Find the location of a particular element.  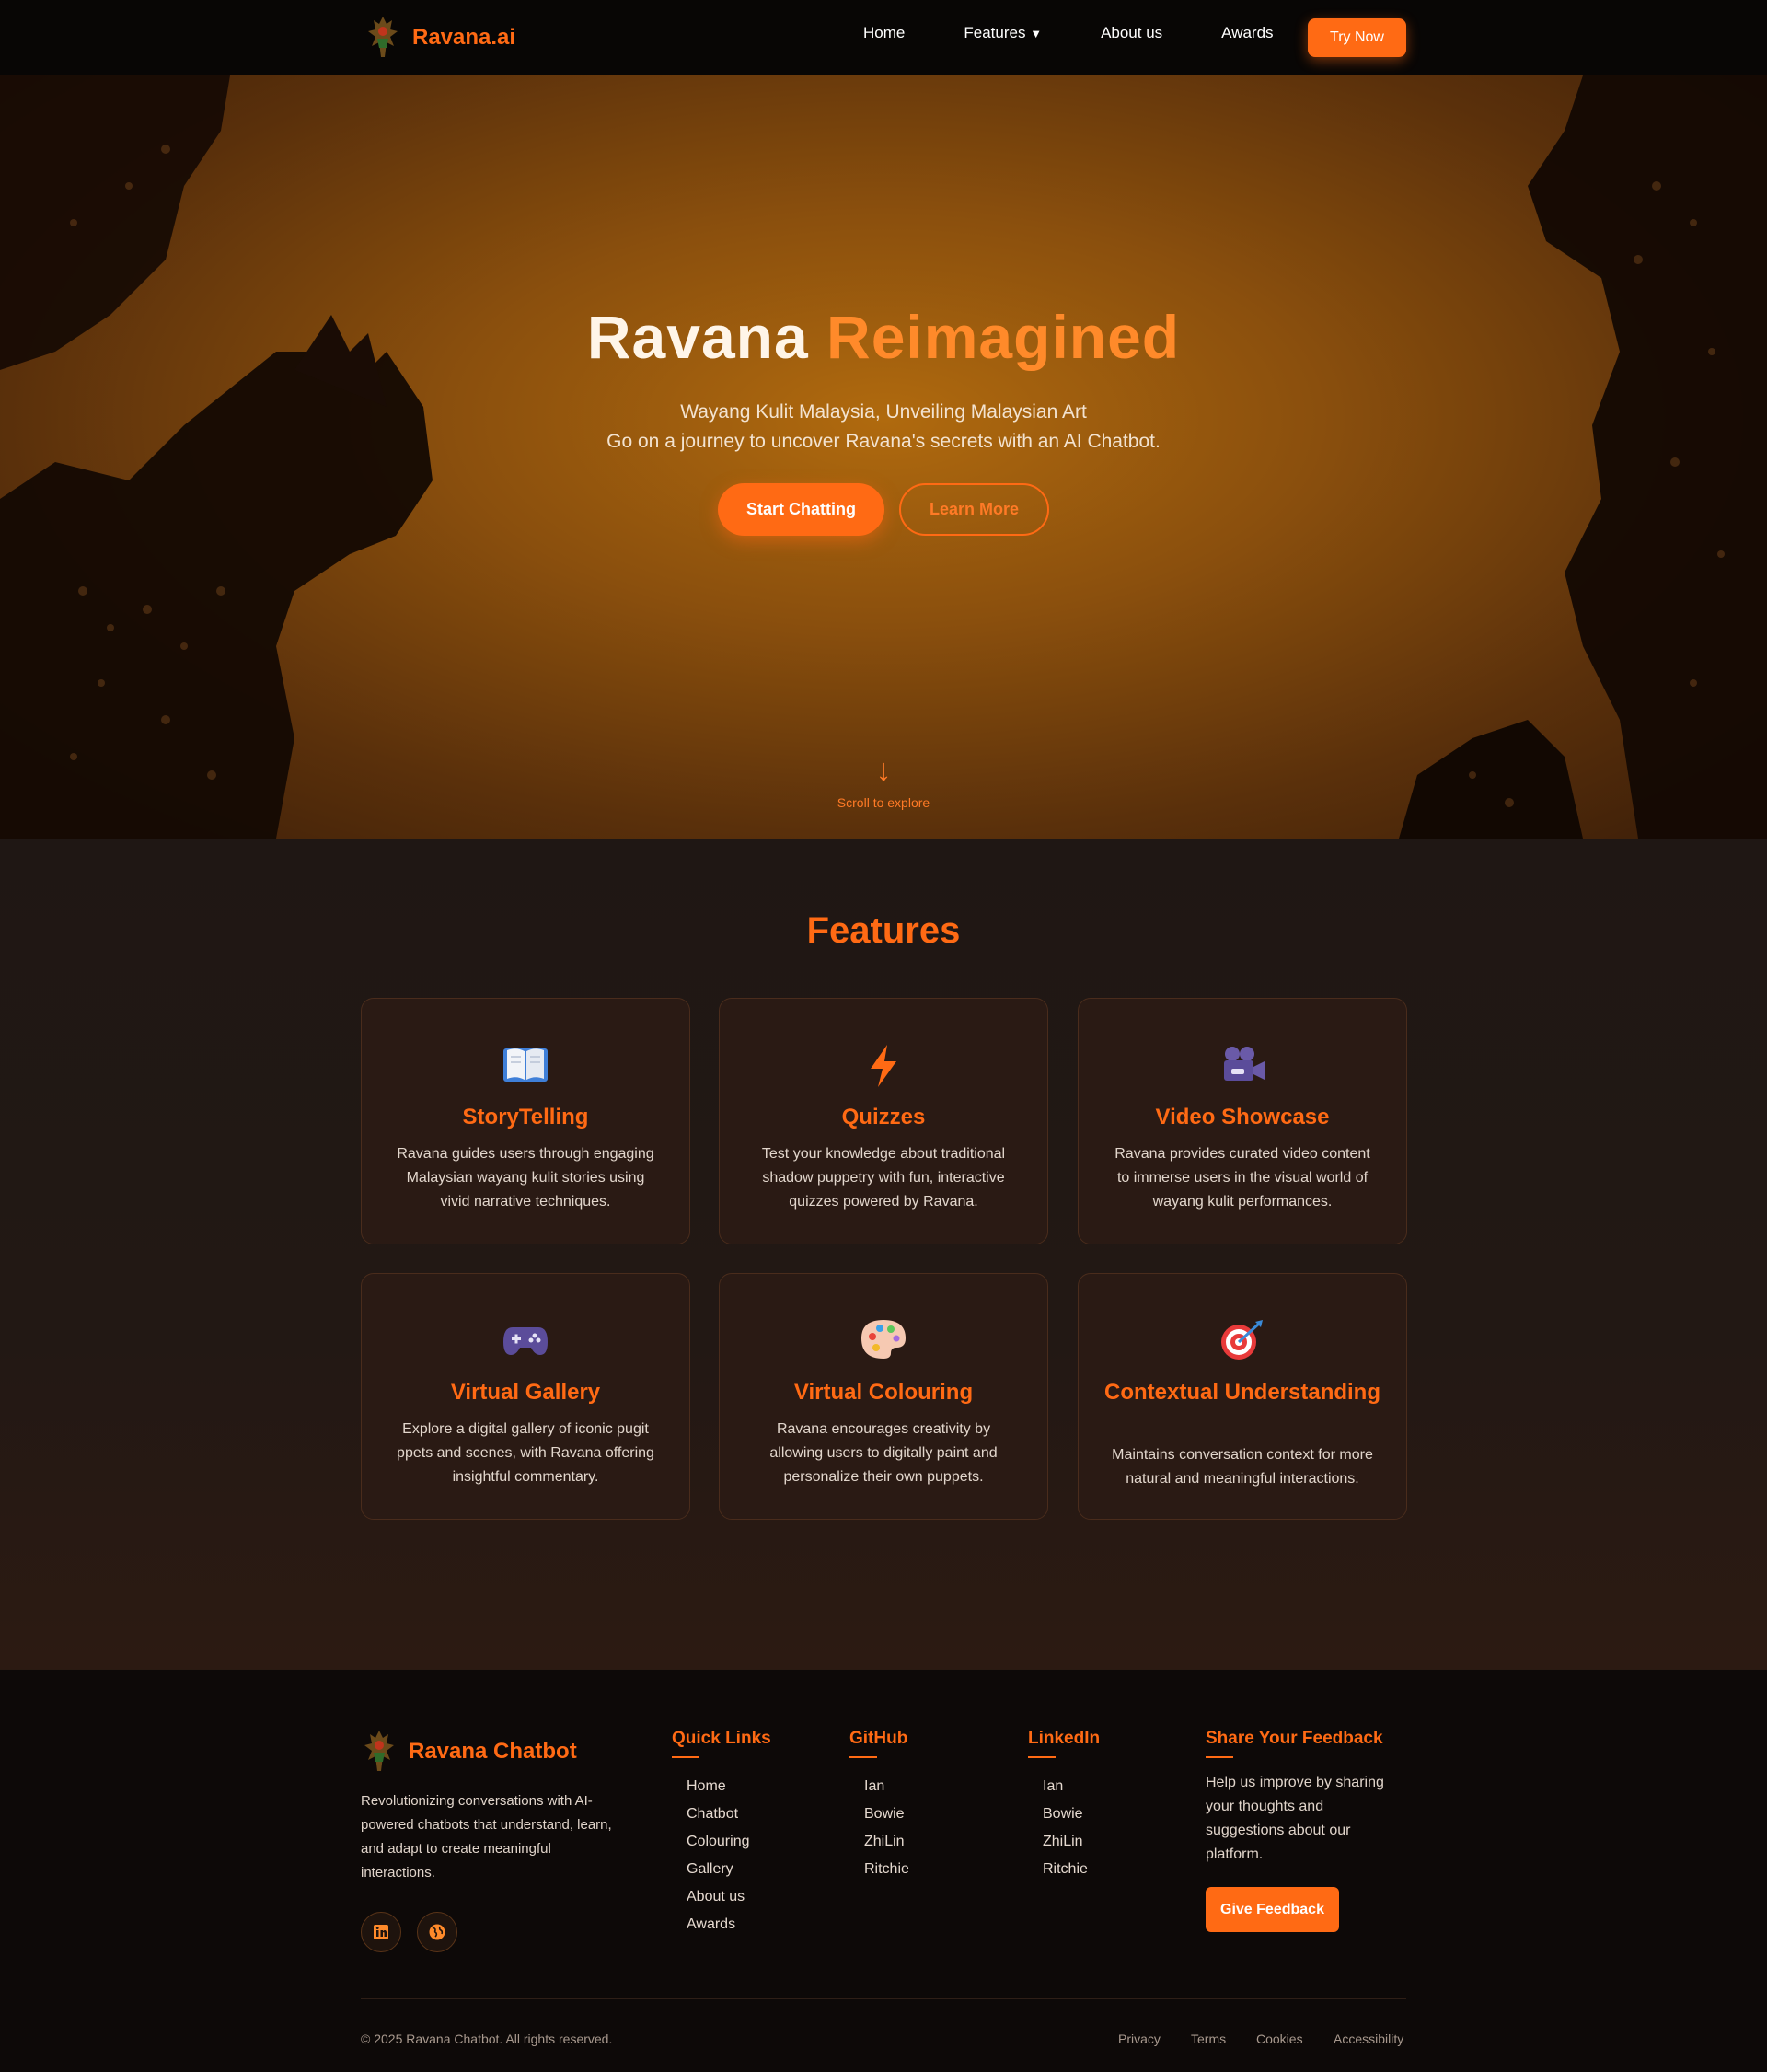

feature-title: Video Showcase is located at coordinates (1242, 1117).